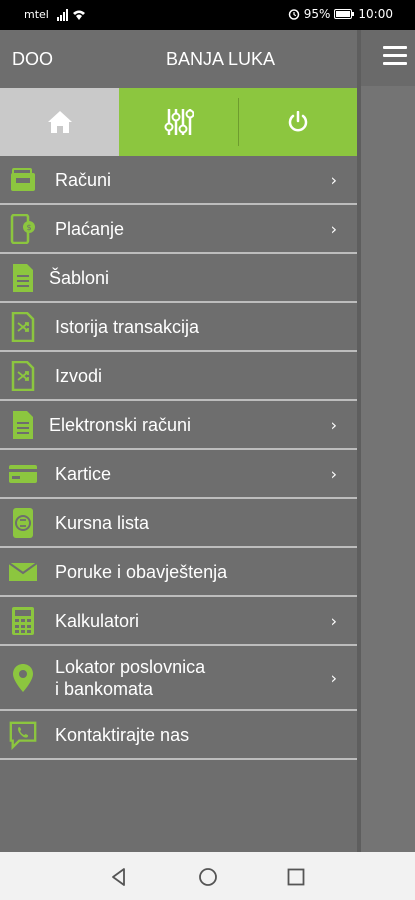  I want to click on menu-item-racuni: Računi ›, so click(178, 180).